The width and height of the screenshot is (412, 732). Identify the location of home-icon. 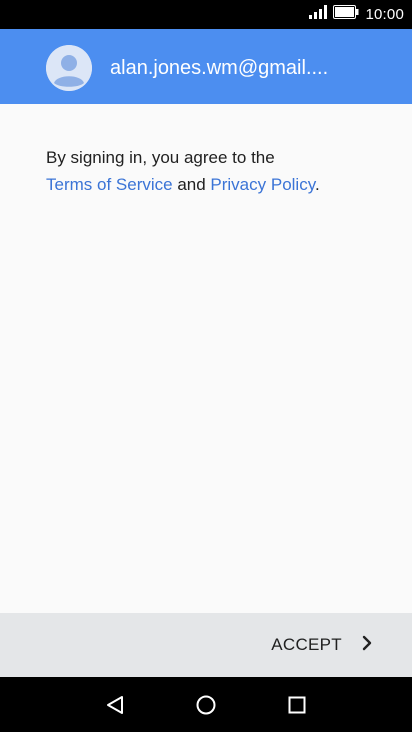
(206, 705).